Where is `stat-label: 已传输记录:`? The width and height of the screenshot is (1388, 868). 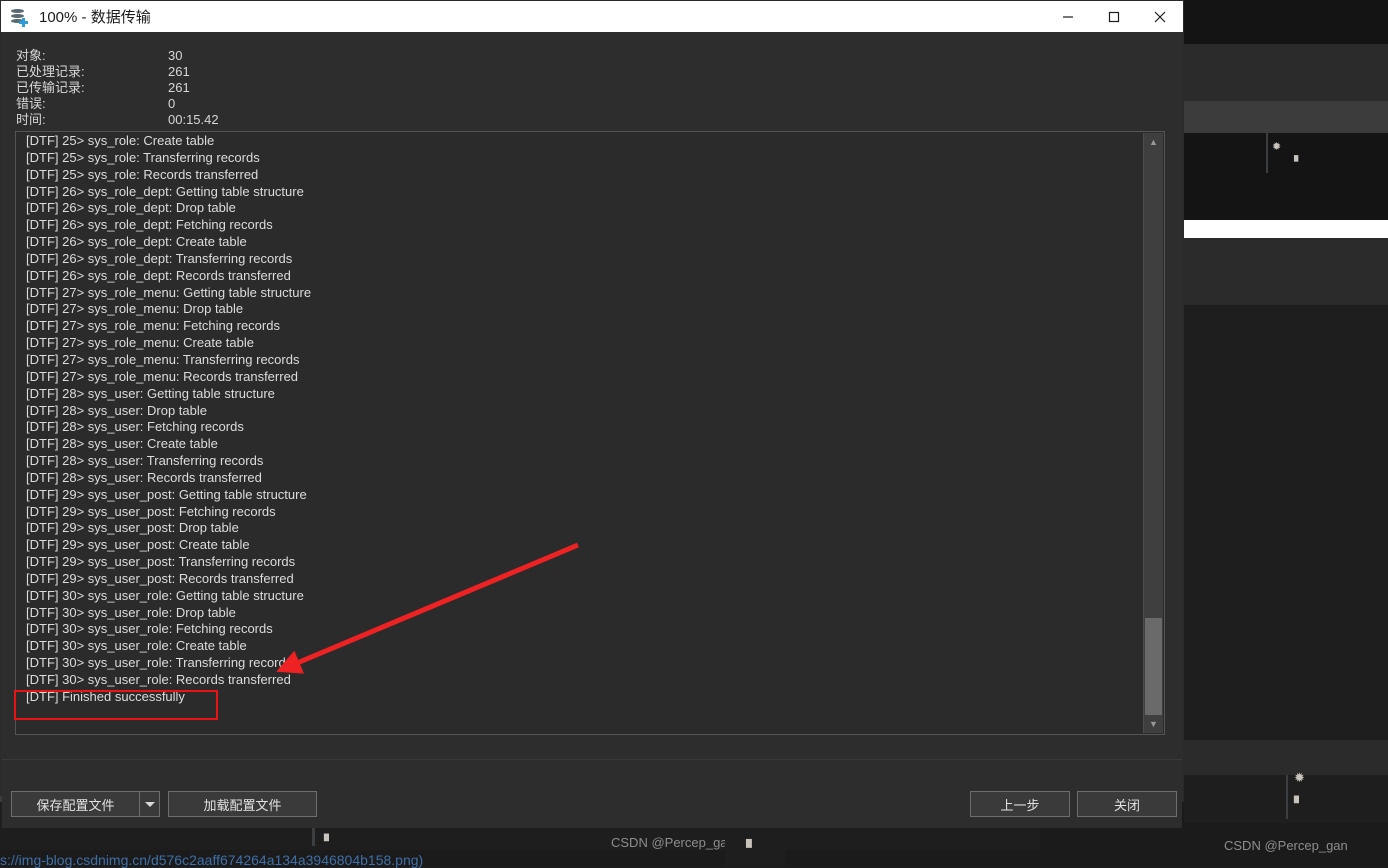
stat-label: 已传输记录: is located at coordinates (50, 87).